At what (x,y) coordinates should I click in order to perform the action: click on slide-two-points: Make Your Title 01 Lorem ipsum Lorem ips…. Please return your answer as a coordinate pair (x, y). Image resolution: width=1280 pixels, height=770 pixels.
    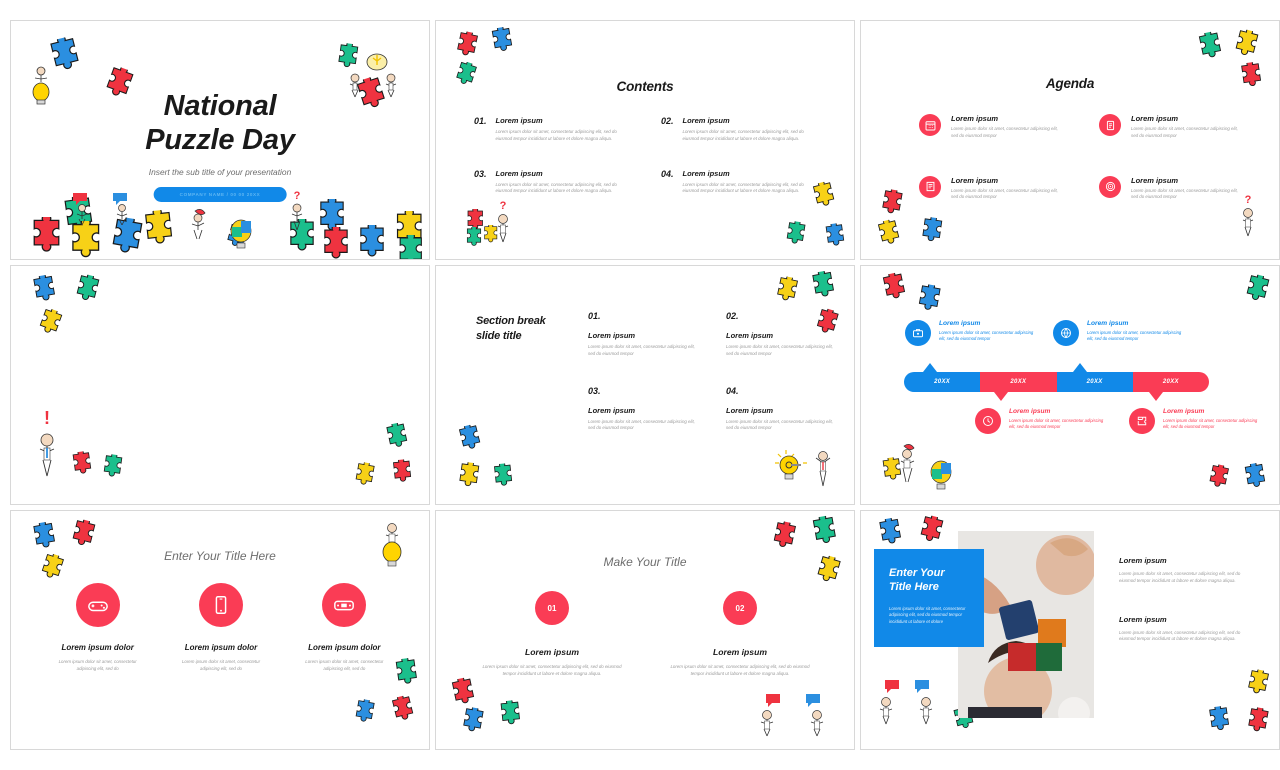
    Looking at the image, I should click on (645, 630).